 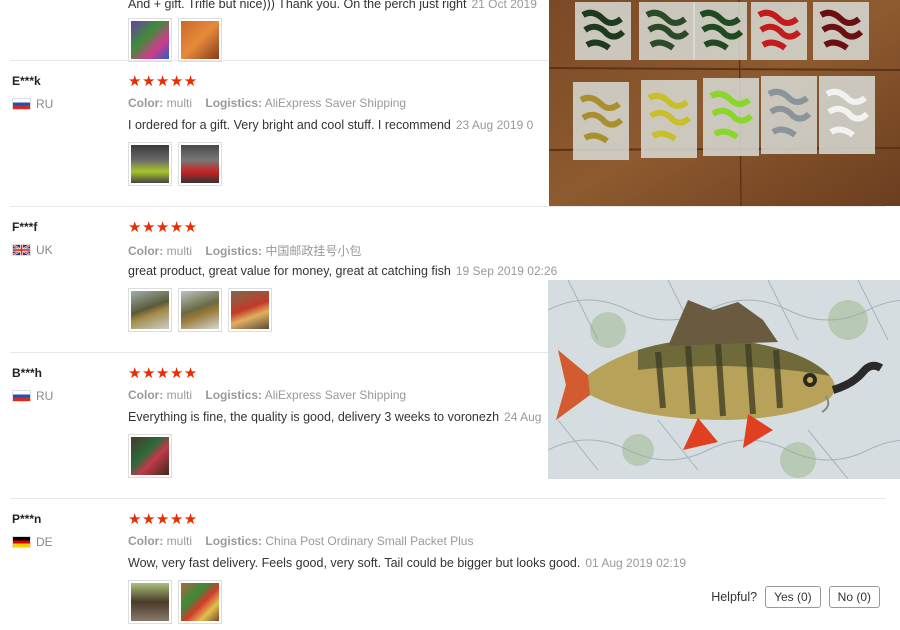 I want to click on helpful-vote: Helpful? Yes (0) No (0), so click(x=795, y=597).